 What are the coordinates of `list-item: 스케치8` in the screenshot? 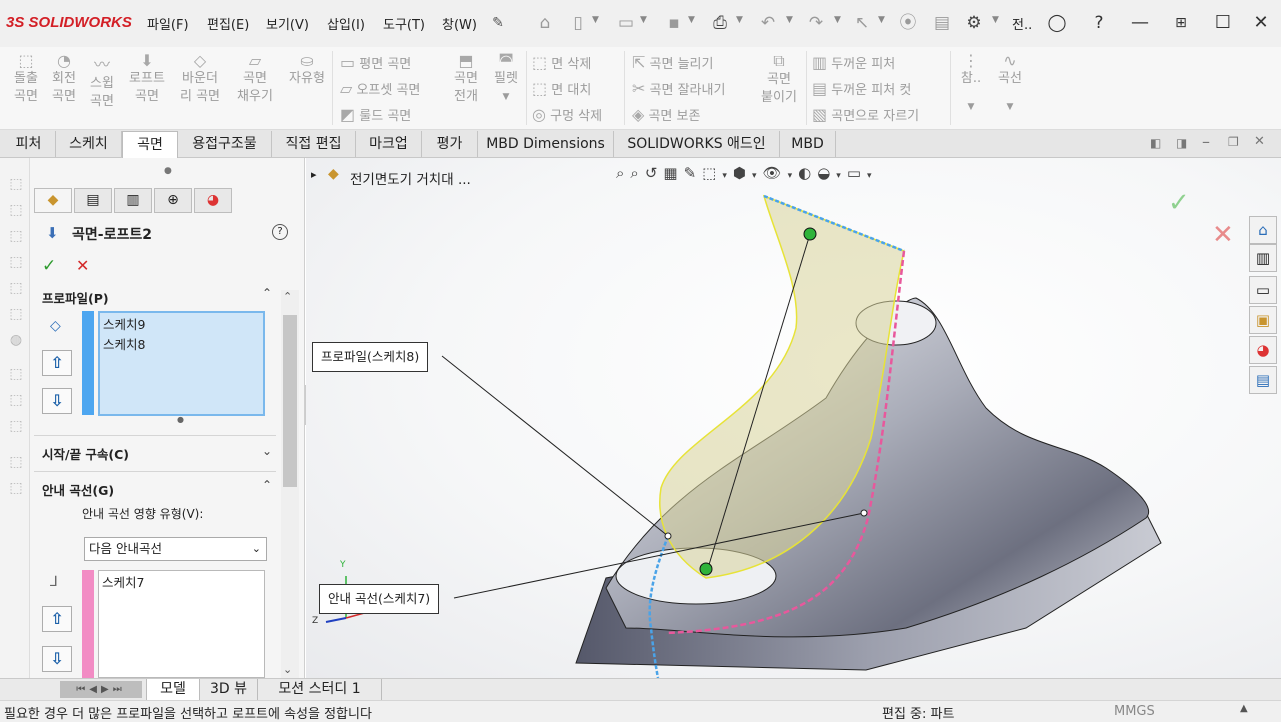 It's located at (181, 345).